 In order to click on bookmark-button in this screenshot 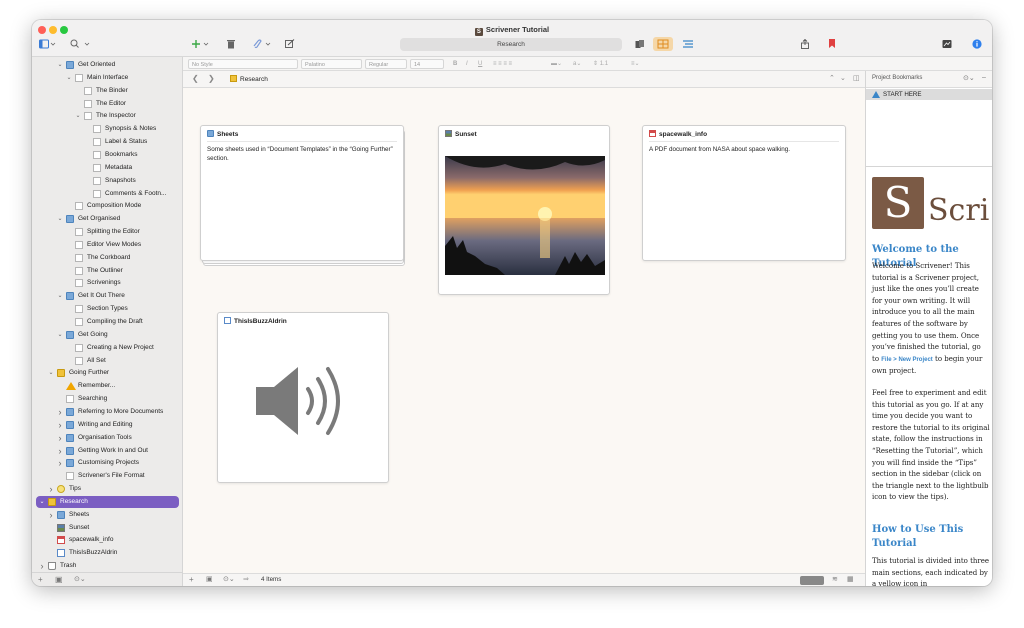, I will do `click(832, 45)`.